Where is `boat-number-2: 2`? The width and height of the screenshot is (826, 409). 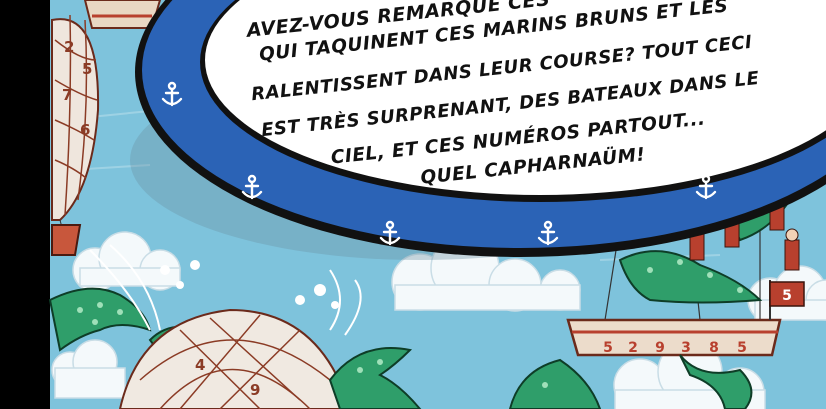
boat-number-2: 2 is located at coordinates (633, 348).